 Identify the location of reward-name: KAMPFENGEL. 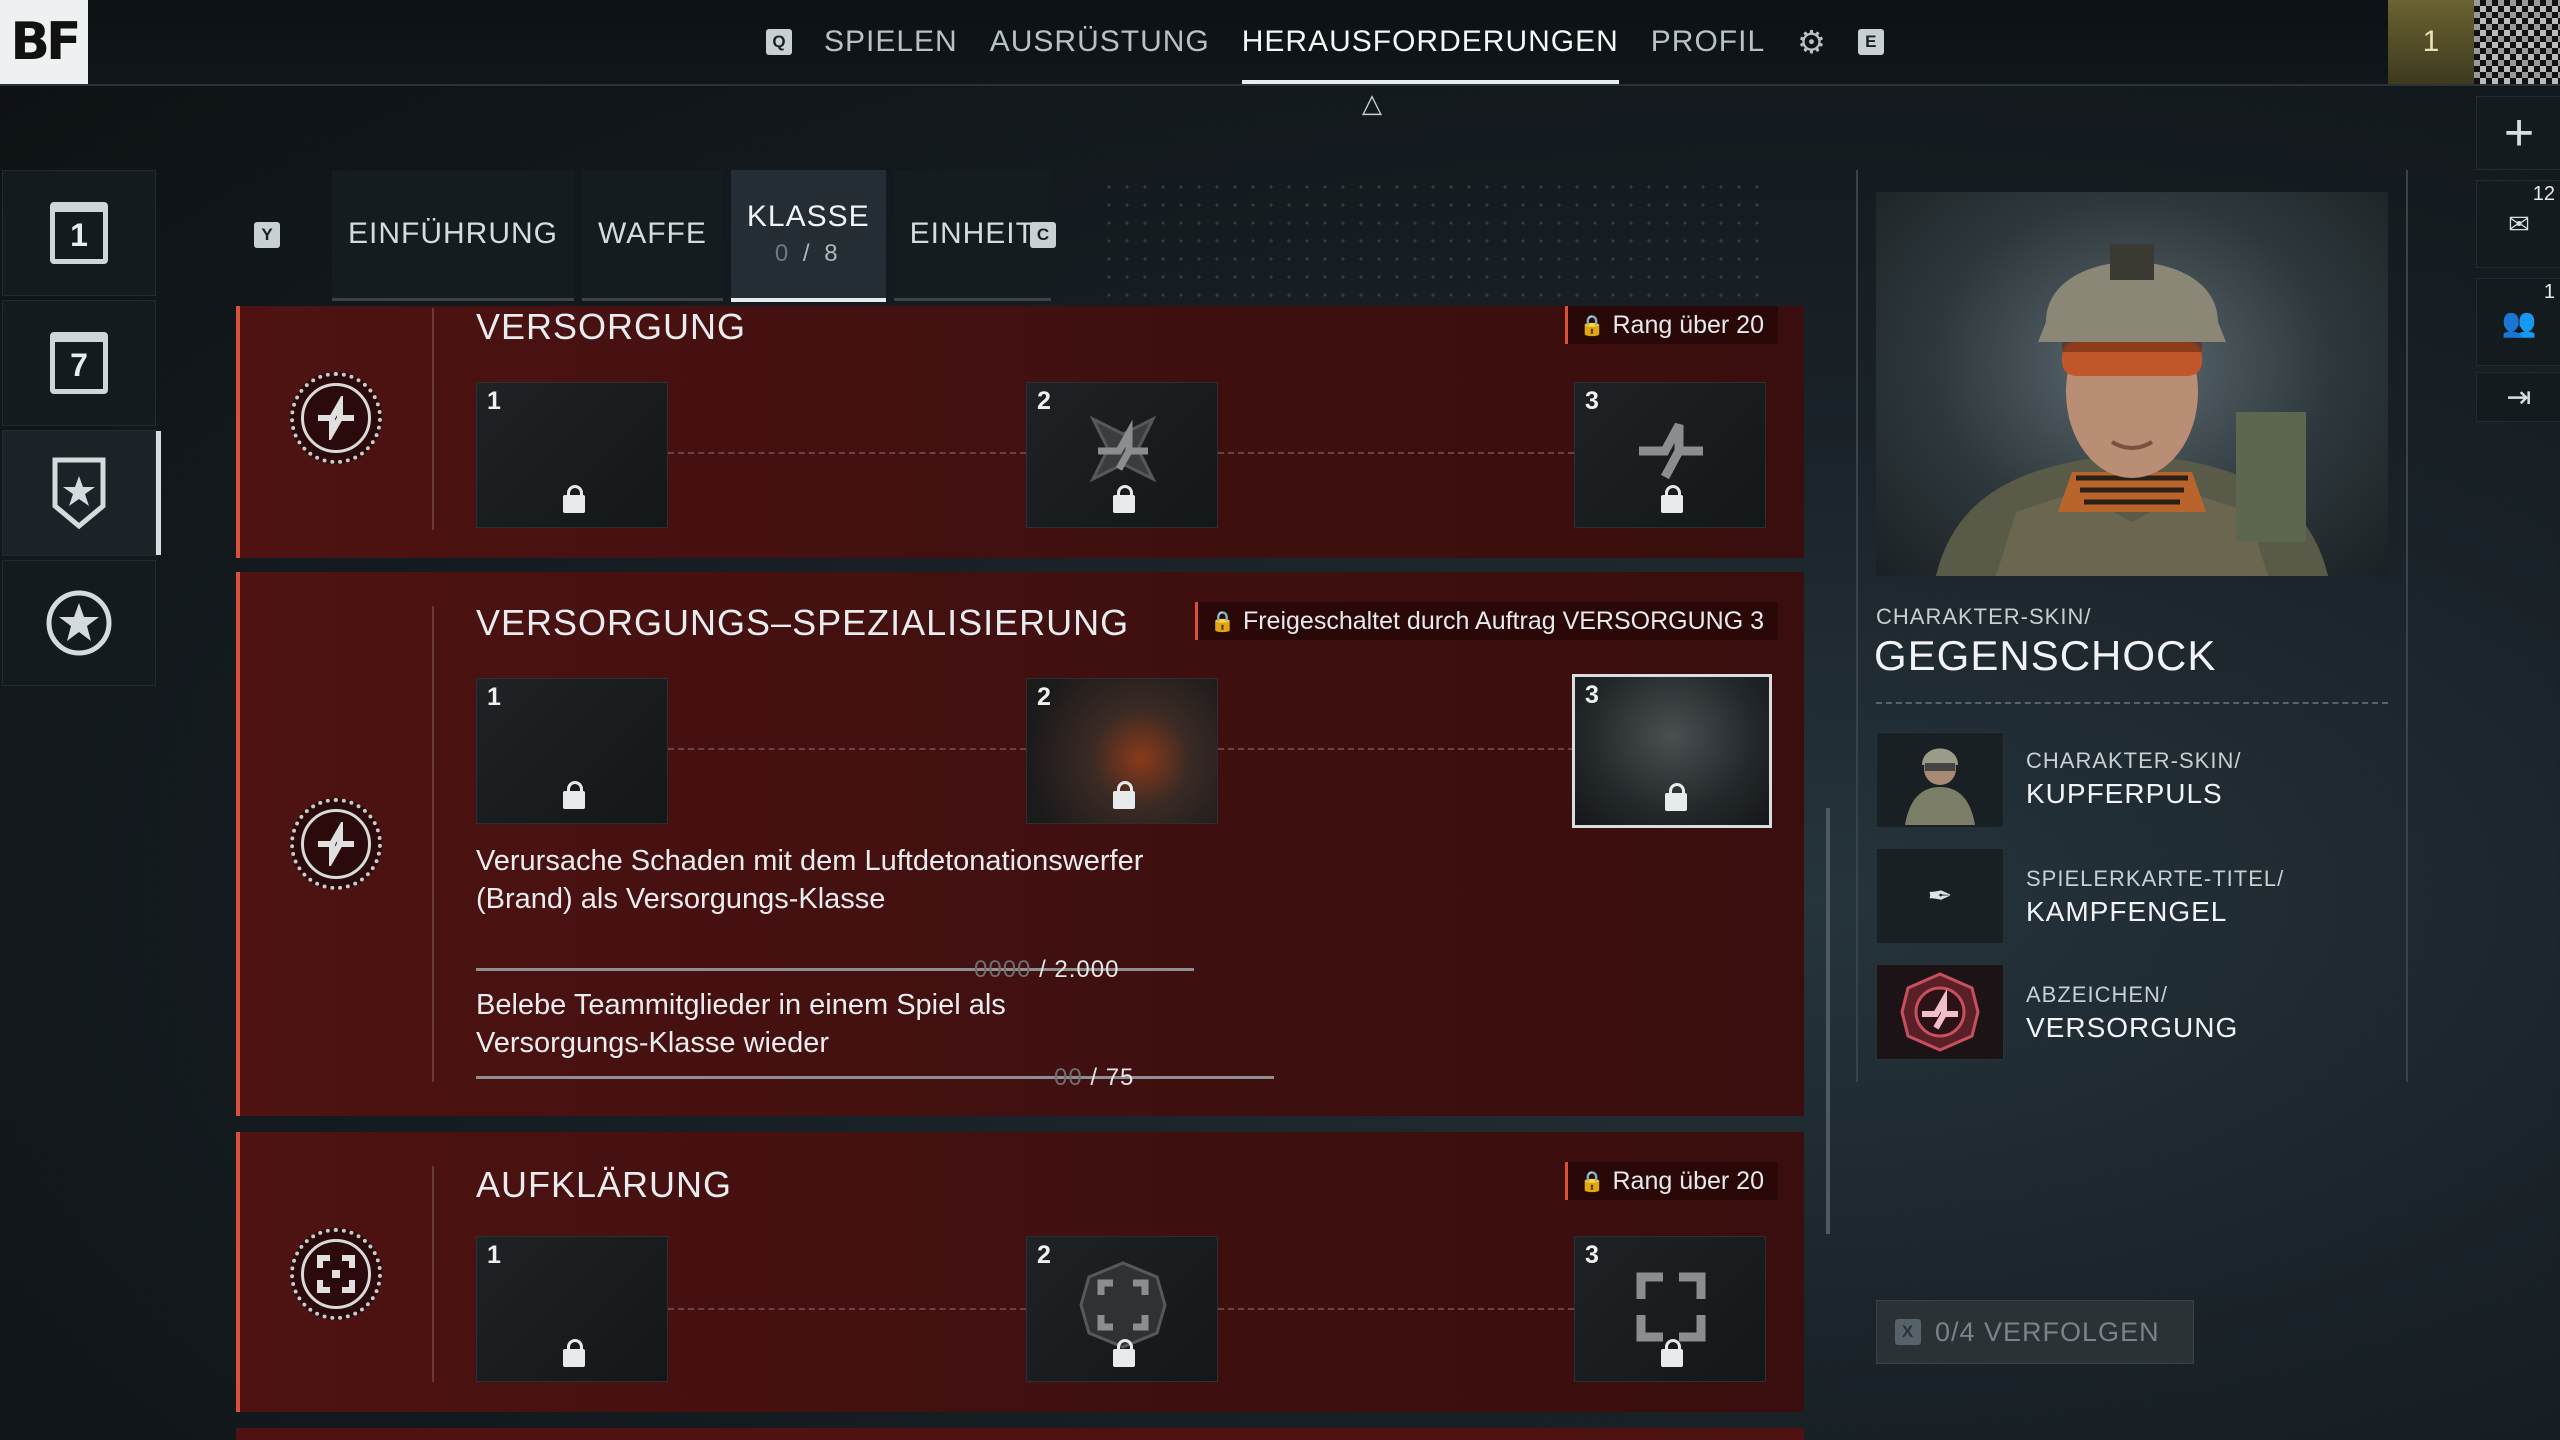
(2127, 911).